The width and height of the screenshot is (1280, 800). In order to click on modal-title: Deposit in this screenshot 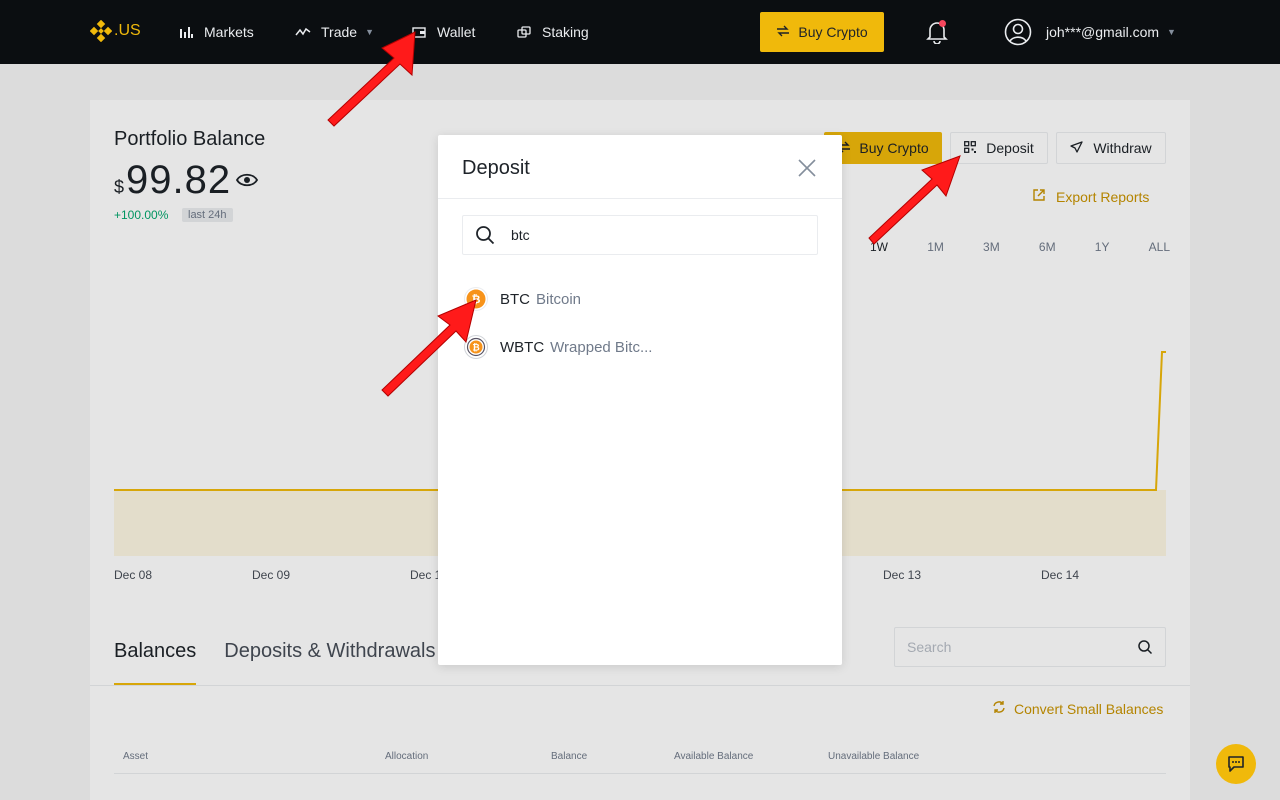, I will do `click(496, 168)`.